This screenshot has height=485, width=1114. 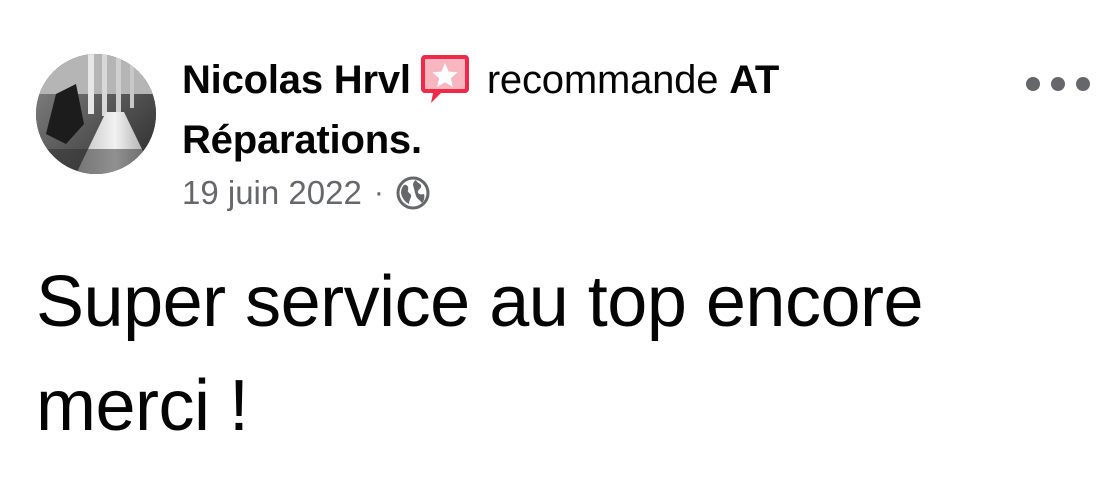 I want to click on recommendation-star-icon, so click(x=444, y=79).